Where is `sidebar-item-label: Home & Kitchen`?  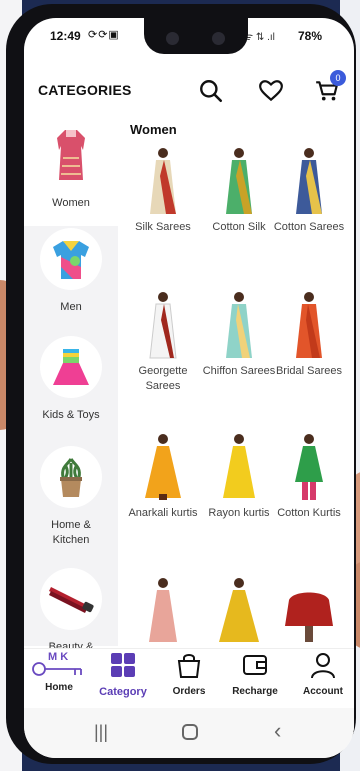
sidebar-item-label: Home & Kitchen is located at coordinates (71, 532).